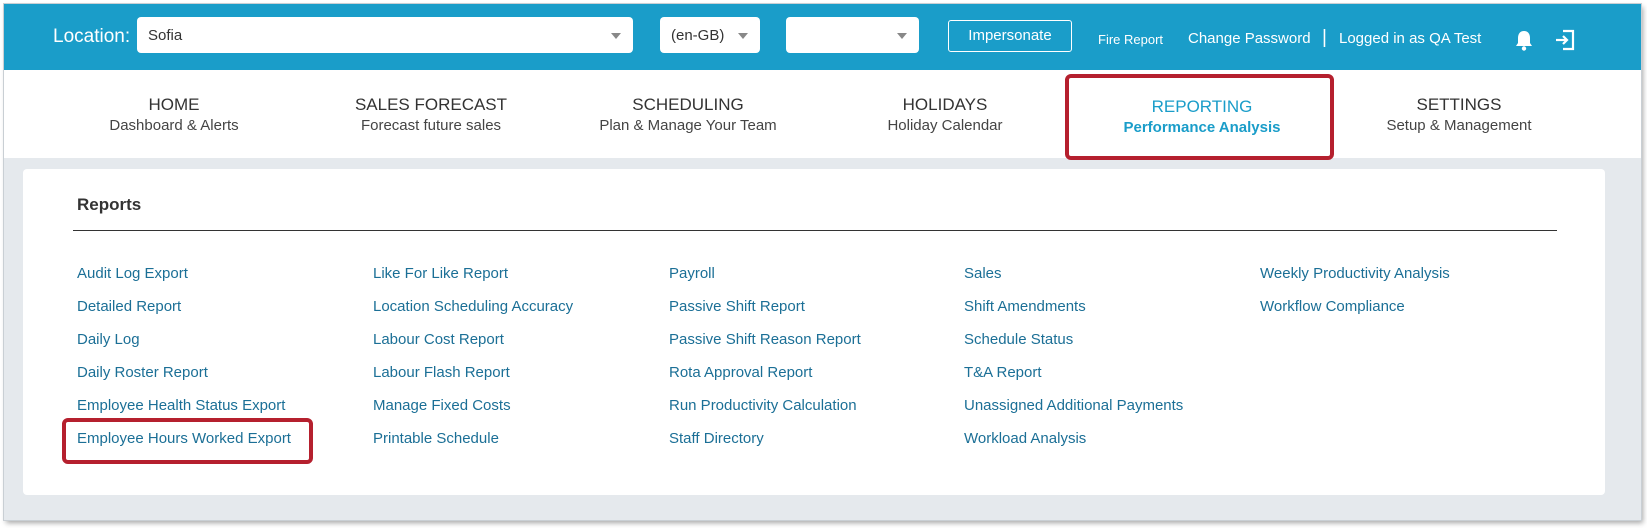 The image size is (1647, 528). I want to click on language-select: (en-GB), so click(710, 35).